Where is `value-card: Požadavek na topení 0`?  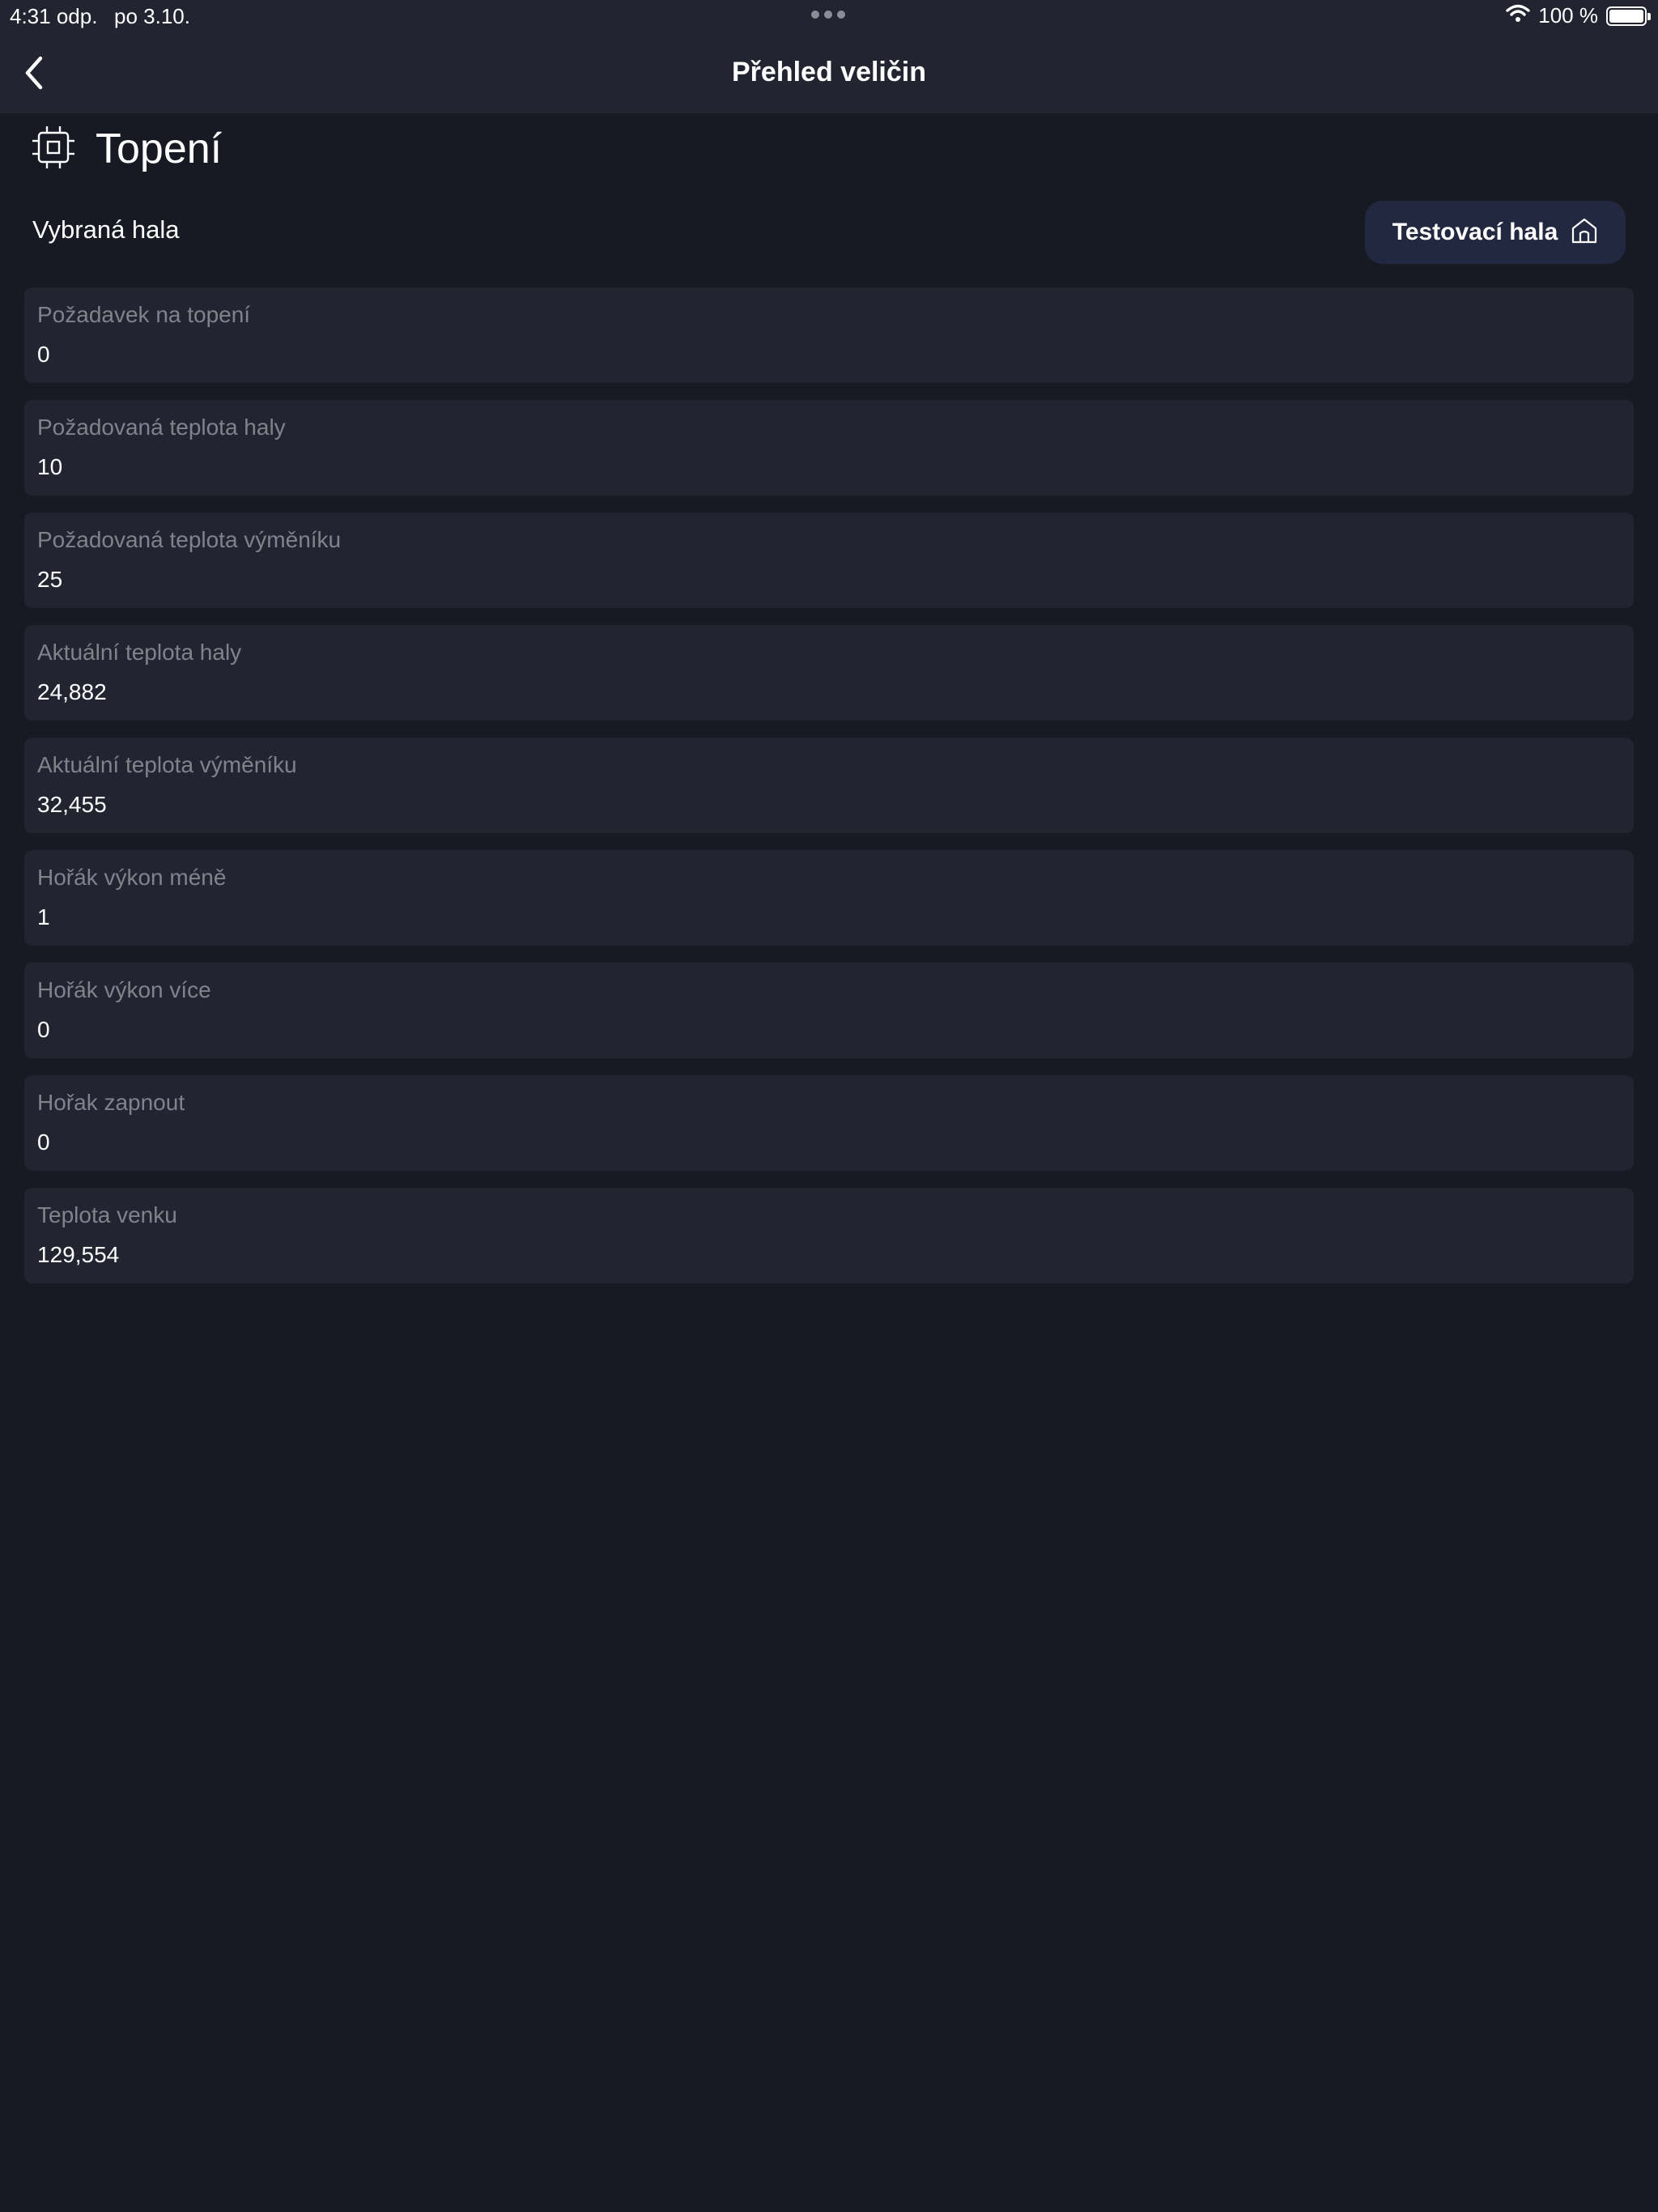 value-card: Požadavek na topení 0 is located at coordinates (829, 335).